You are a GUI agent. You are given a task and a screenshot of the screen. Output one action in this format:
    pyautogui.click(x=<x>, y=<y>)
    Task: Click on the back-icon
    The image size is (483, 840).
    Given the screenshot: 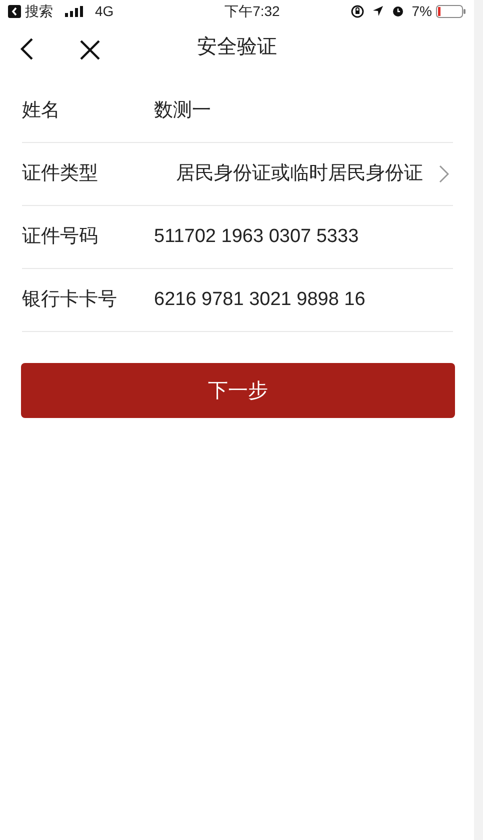 What is the action you would take?
    pyautogui.click(x=27, y=49)
    